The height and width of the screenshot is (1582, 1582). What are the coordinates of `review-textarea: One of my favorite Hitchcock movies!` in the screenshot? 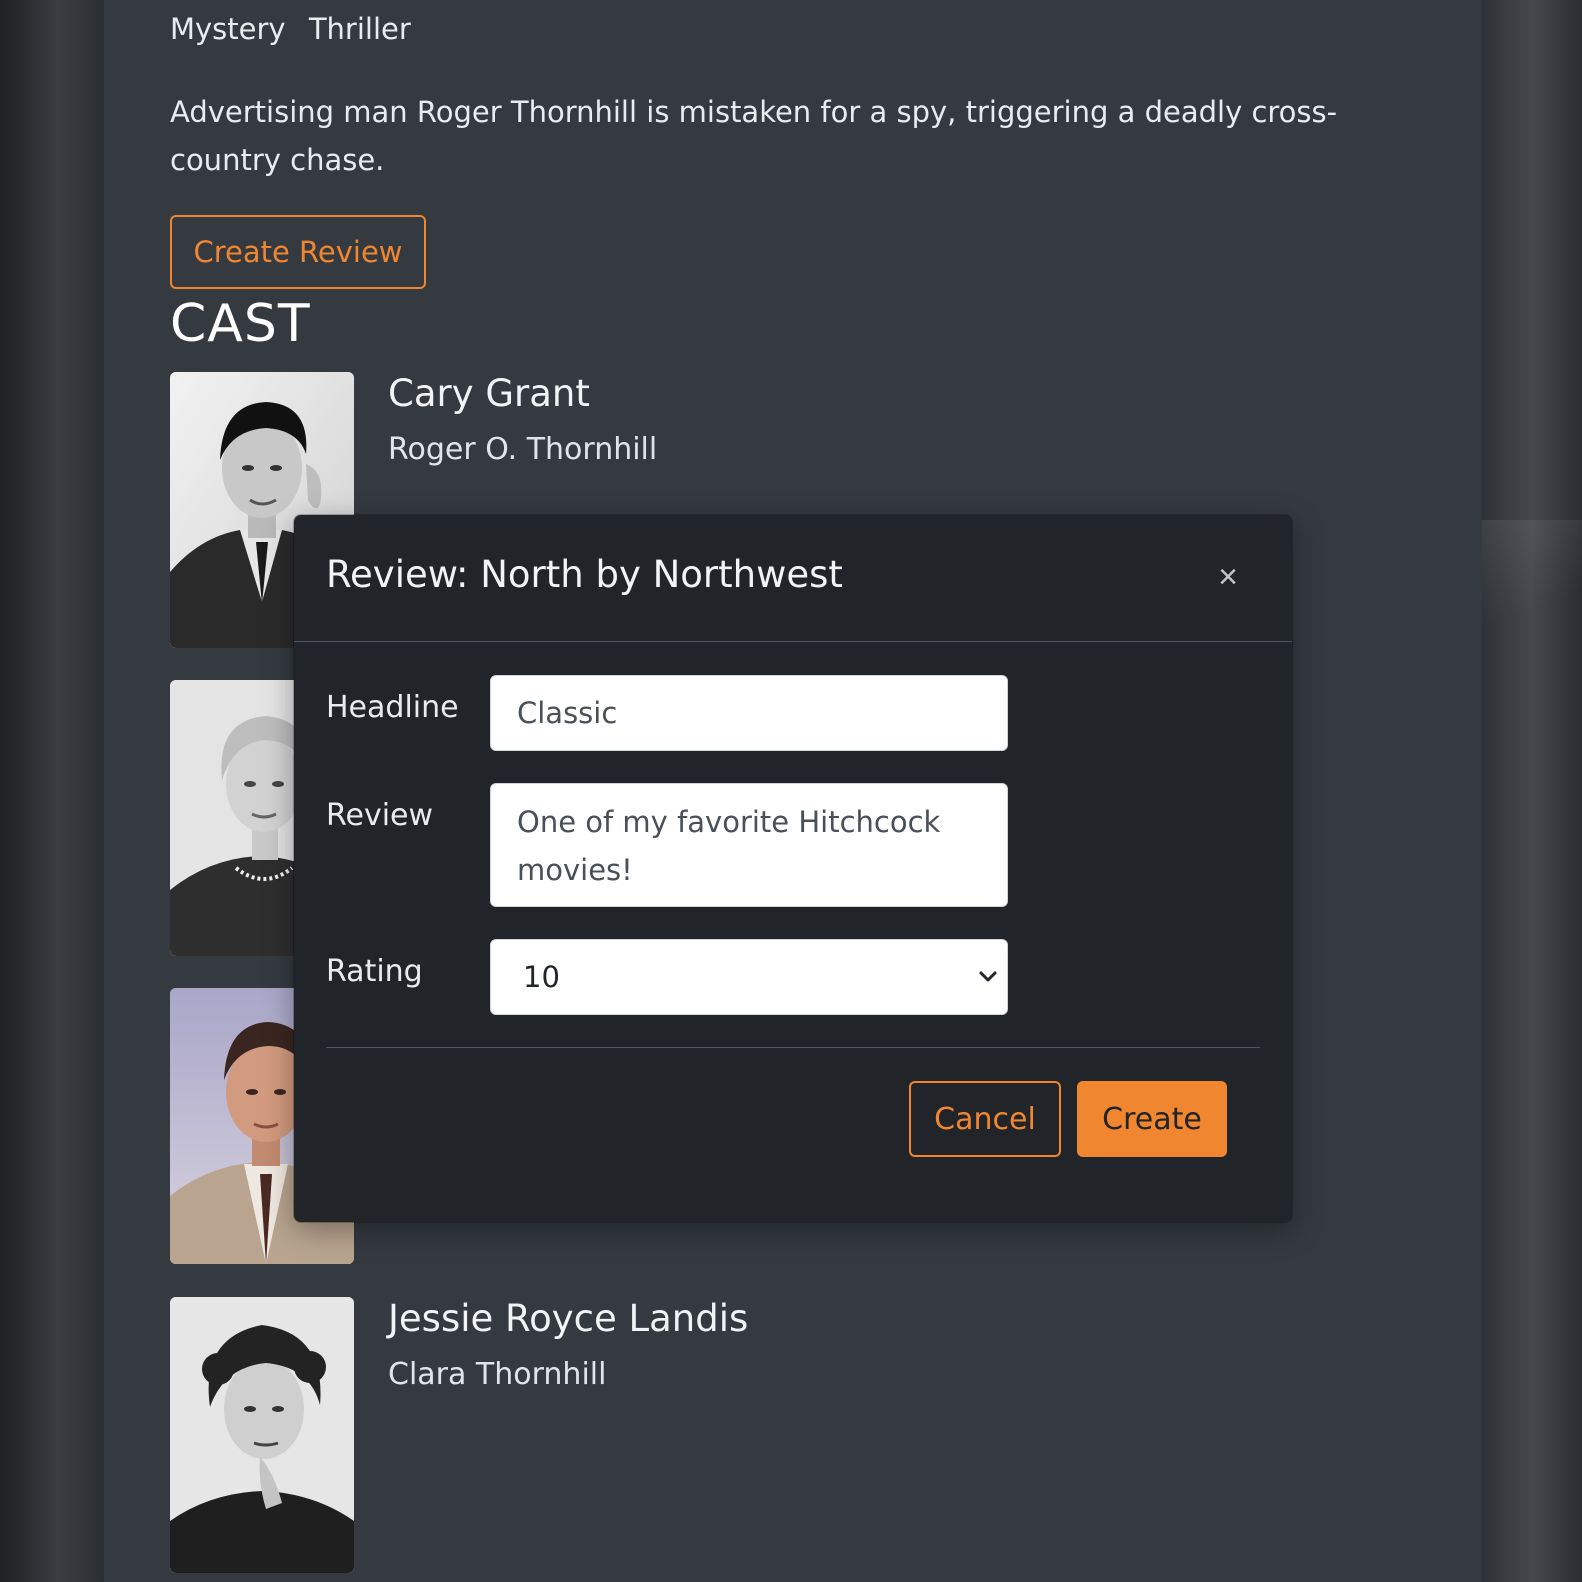 It's located at (749, 845).